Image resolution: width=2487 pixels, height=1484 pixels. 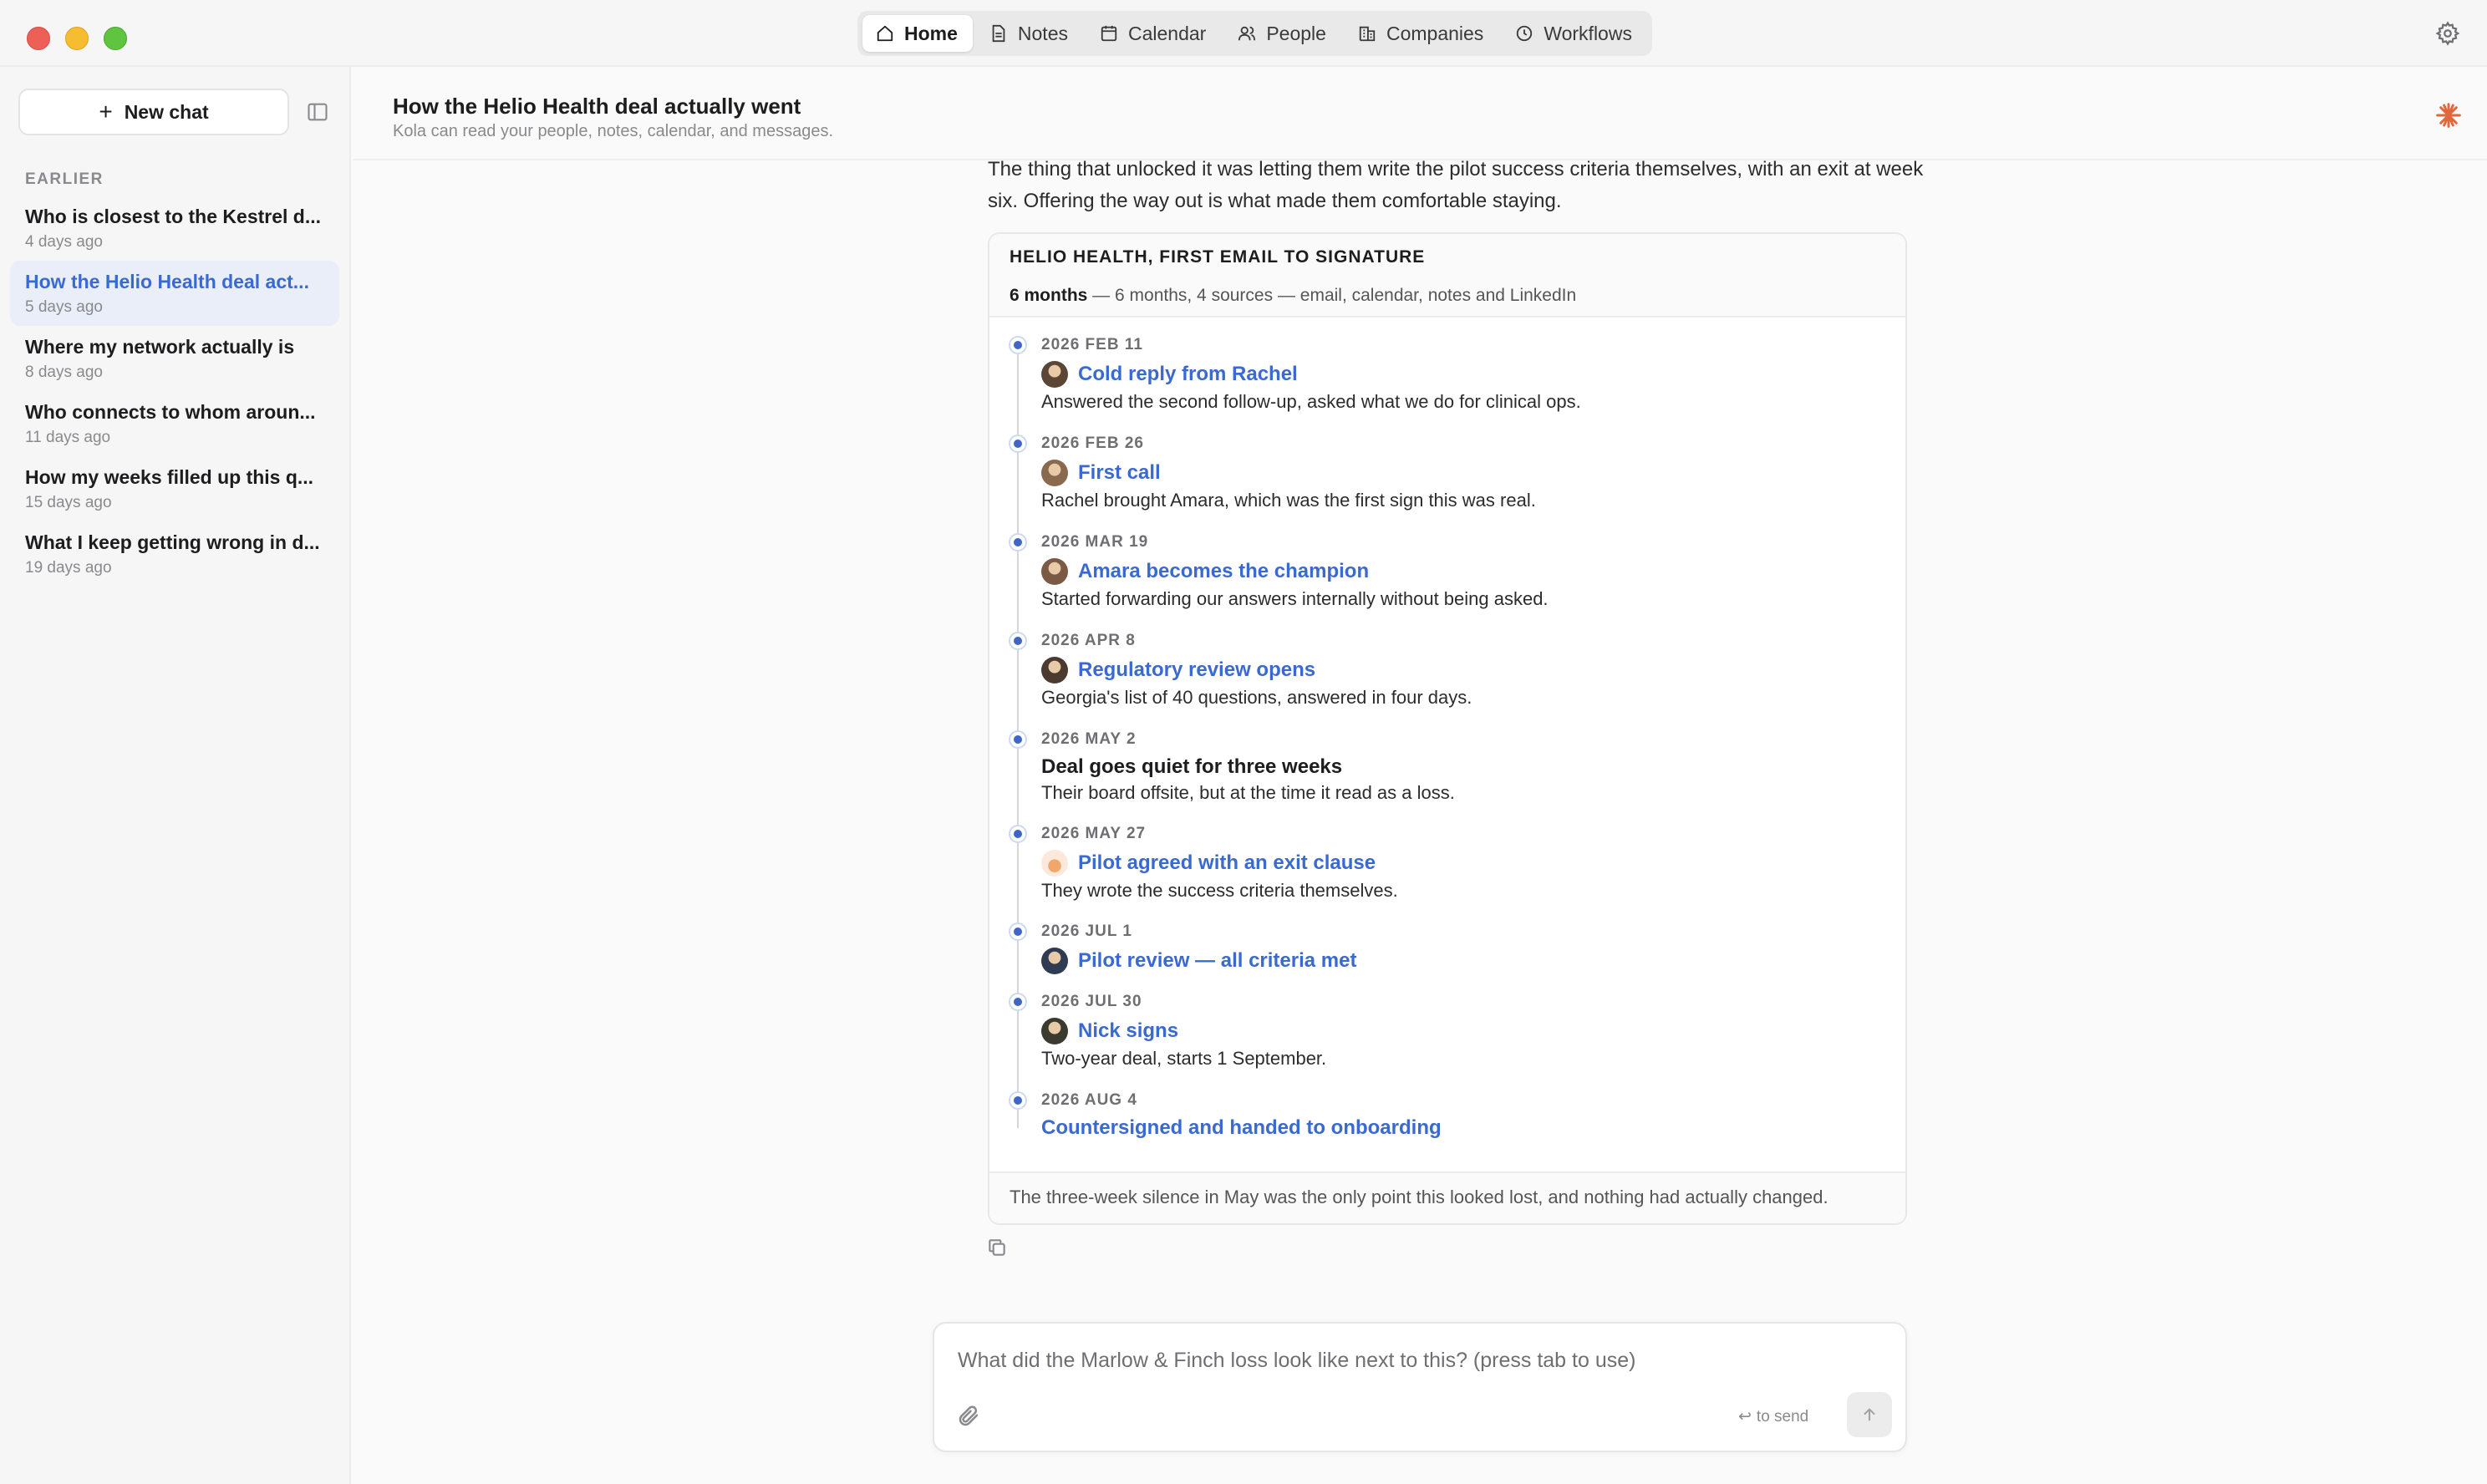 I want to click on event-title: Deal goes quiet for three weeks, so click(x=1192, y=767).